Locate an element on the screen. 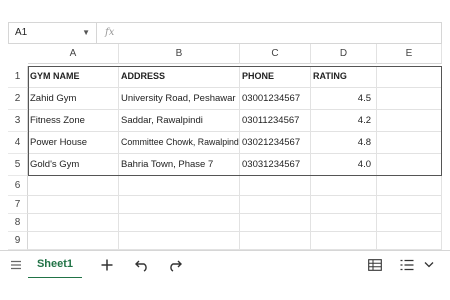 This screenshot has width=450, height=300. row-header-2: 2 is located at coordinates (18, 99).